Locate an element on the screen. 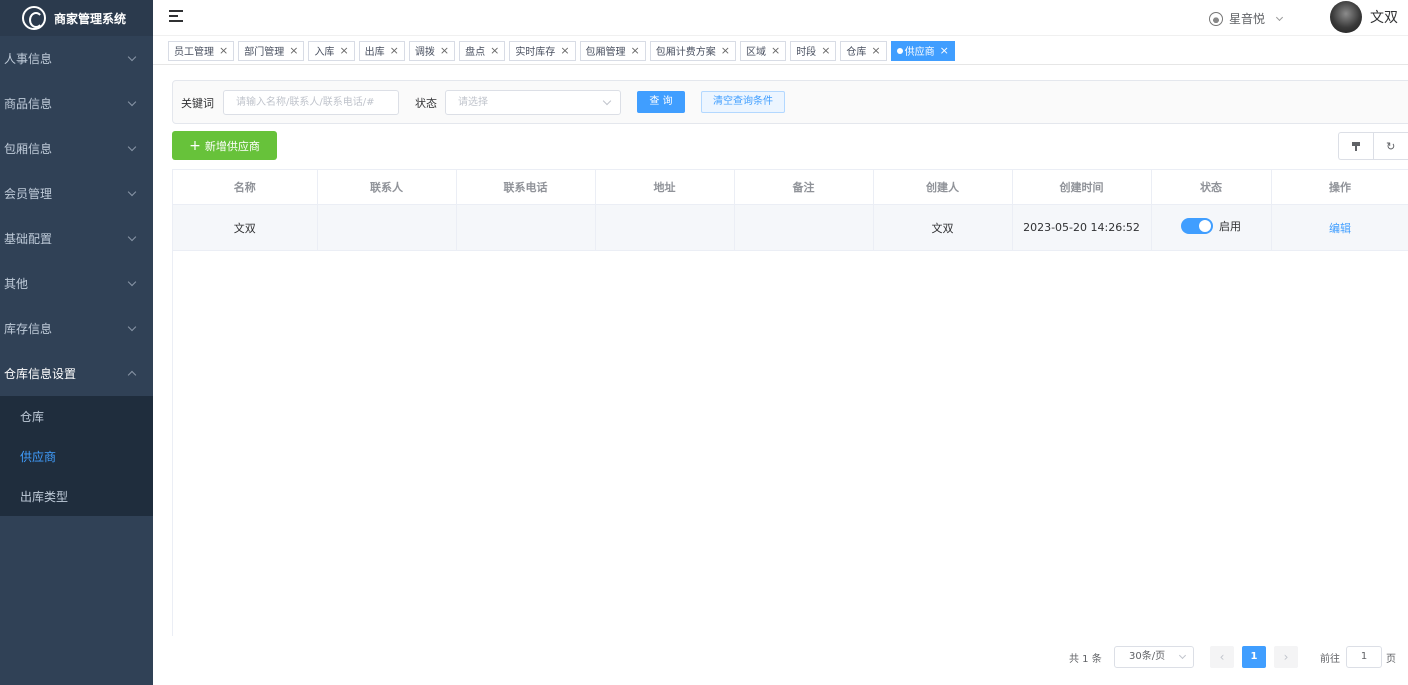 The height and width of the screenshot is (685, 1408). sidebar-item-goods: 商品信息 is located at coordinates (76, 103).